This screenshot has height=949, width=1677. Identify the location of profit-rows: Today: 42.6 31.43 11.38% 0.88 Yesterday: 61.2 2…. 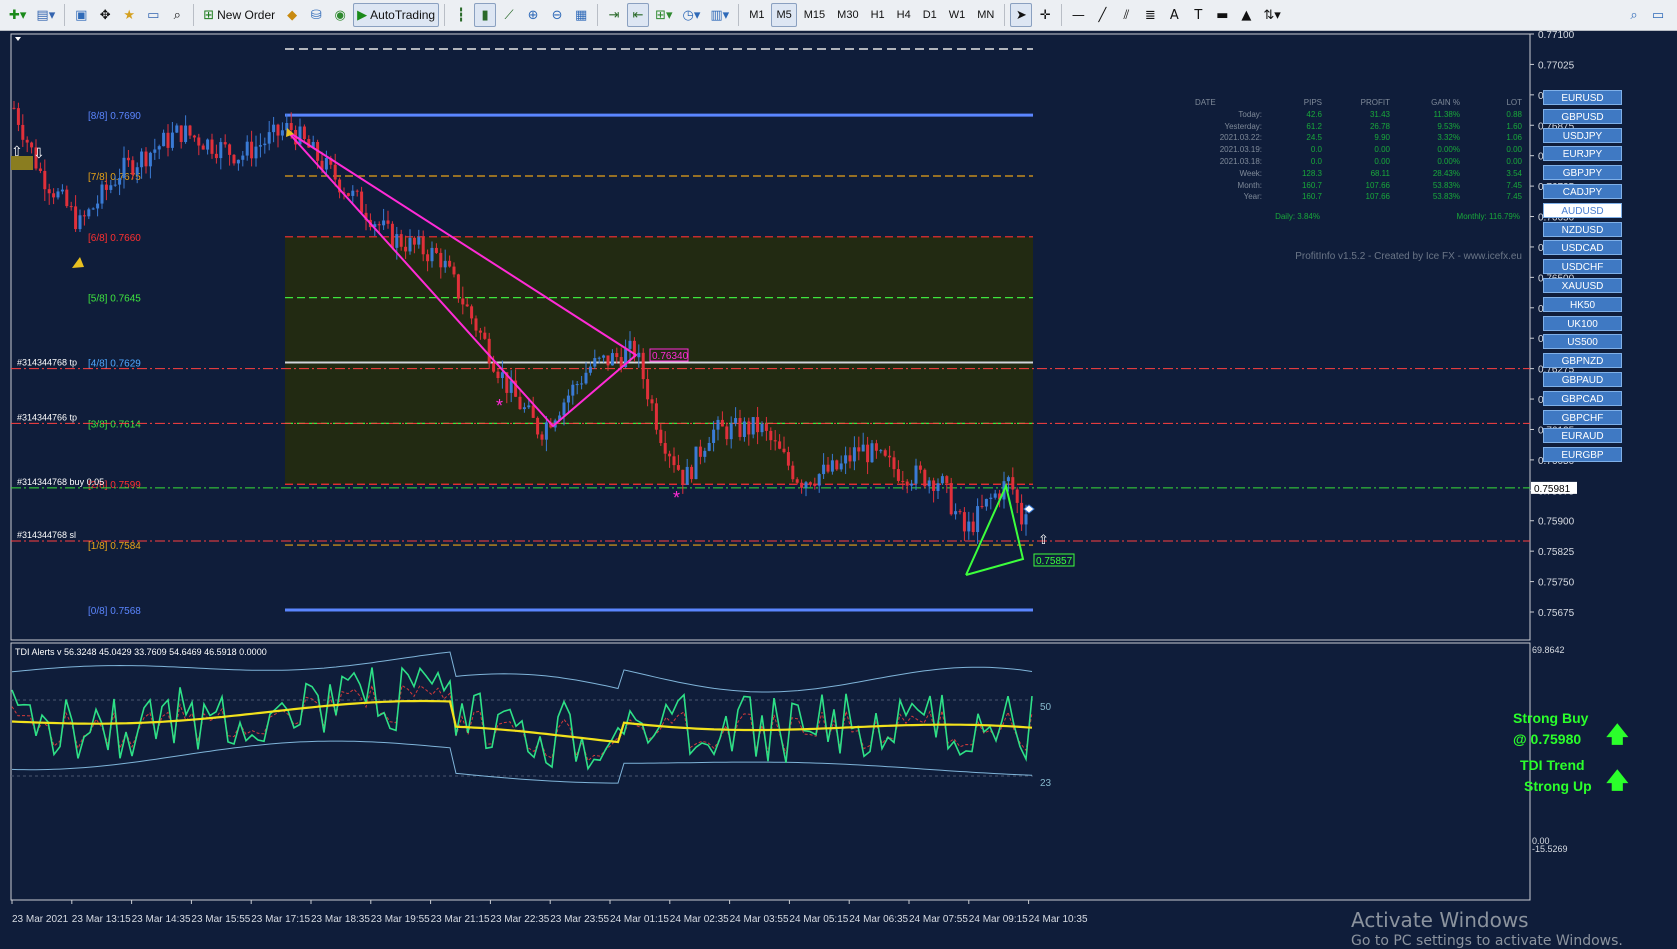
(1365, 156).